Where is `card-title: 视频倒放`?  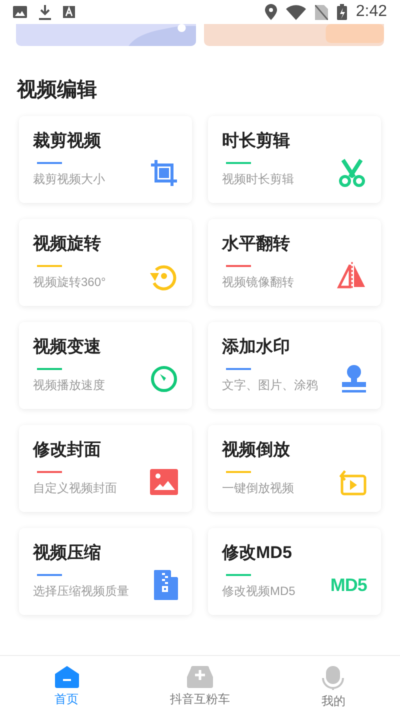
card-title: 视频倒放 is located at coordinates (256, 449).